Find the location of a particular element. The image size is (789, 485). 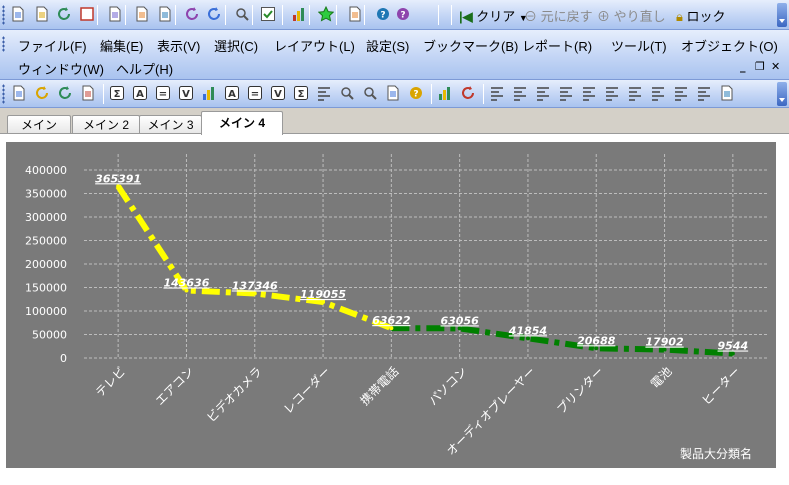

distribute-h-icon is located at coordinates (612, 93).